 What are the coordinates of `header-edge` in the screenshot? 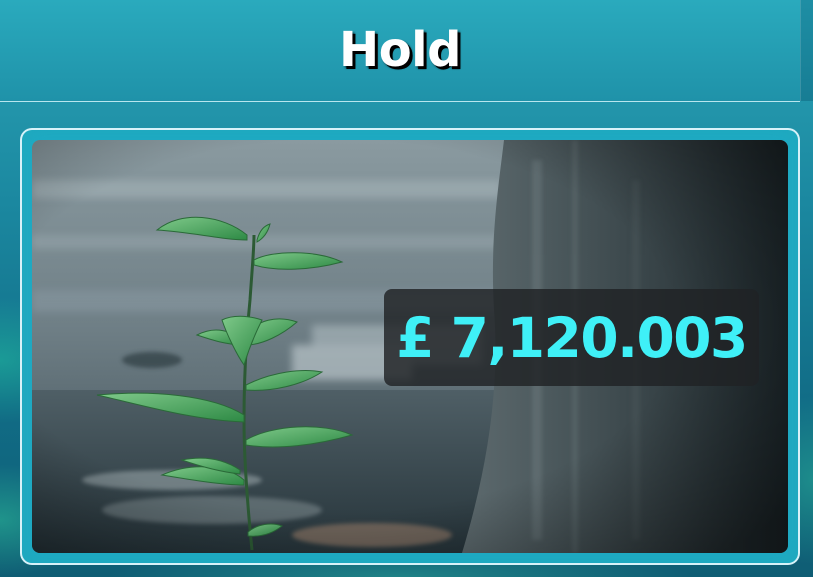 It's located at (806, 50).